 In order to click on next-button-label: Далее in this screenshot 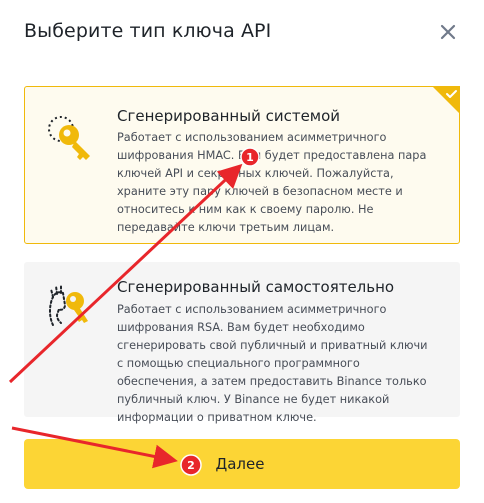, I will do `click(240, 464)`.